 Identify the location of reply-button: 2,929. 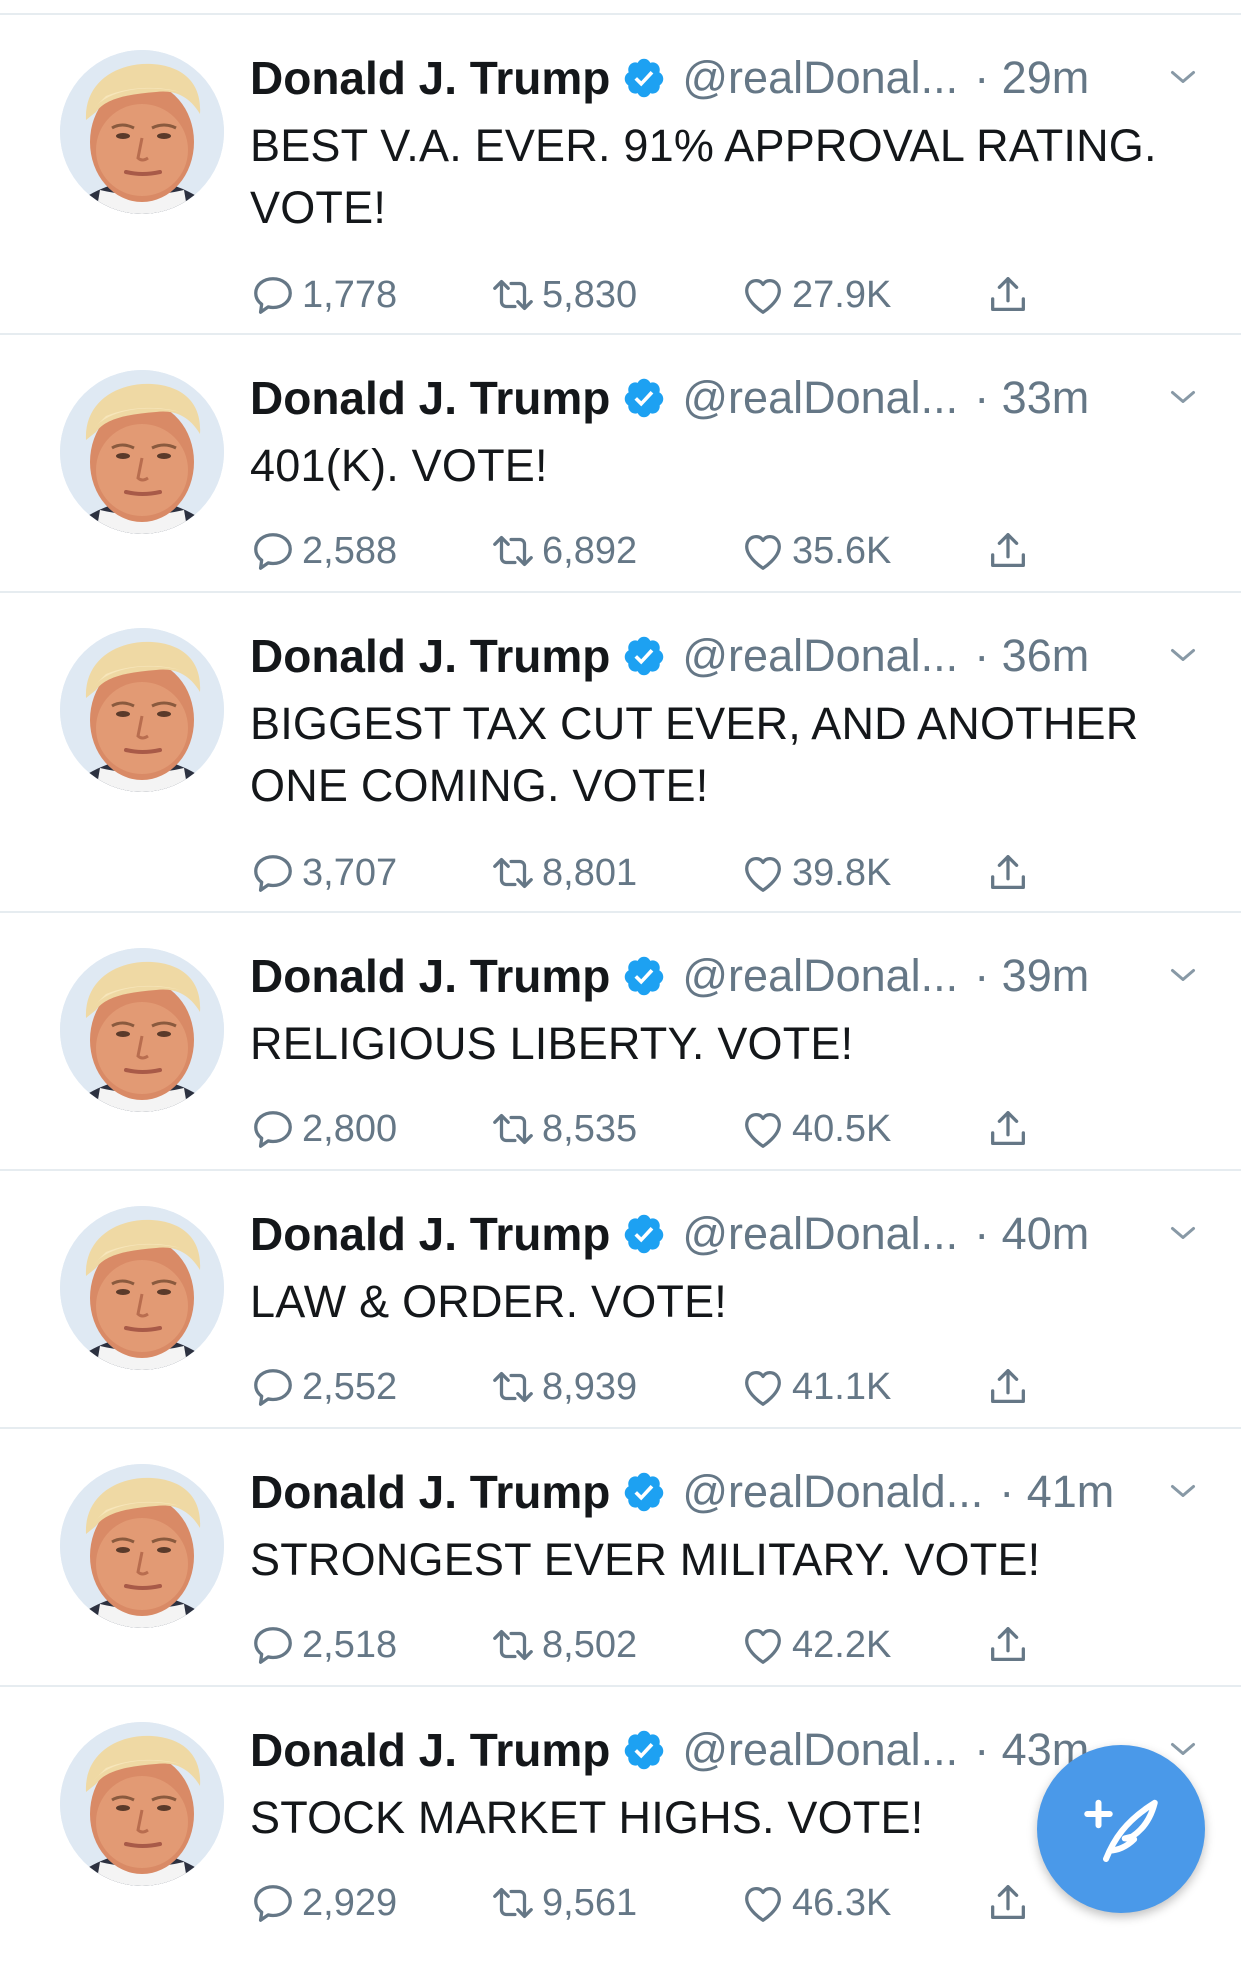
(323, 1903).